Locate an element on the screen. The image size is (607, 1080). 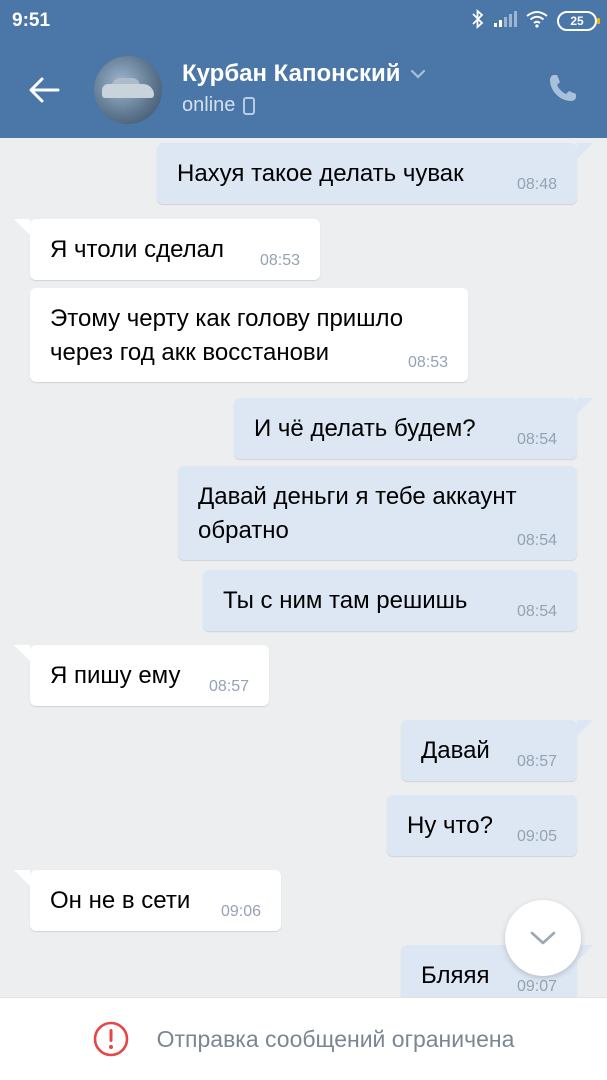
message-bubble-incoming: Я чтоли сделал 08:53 is located at coordinates (167, 249).